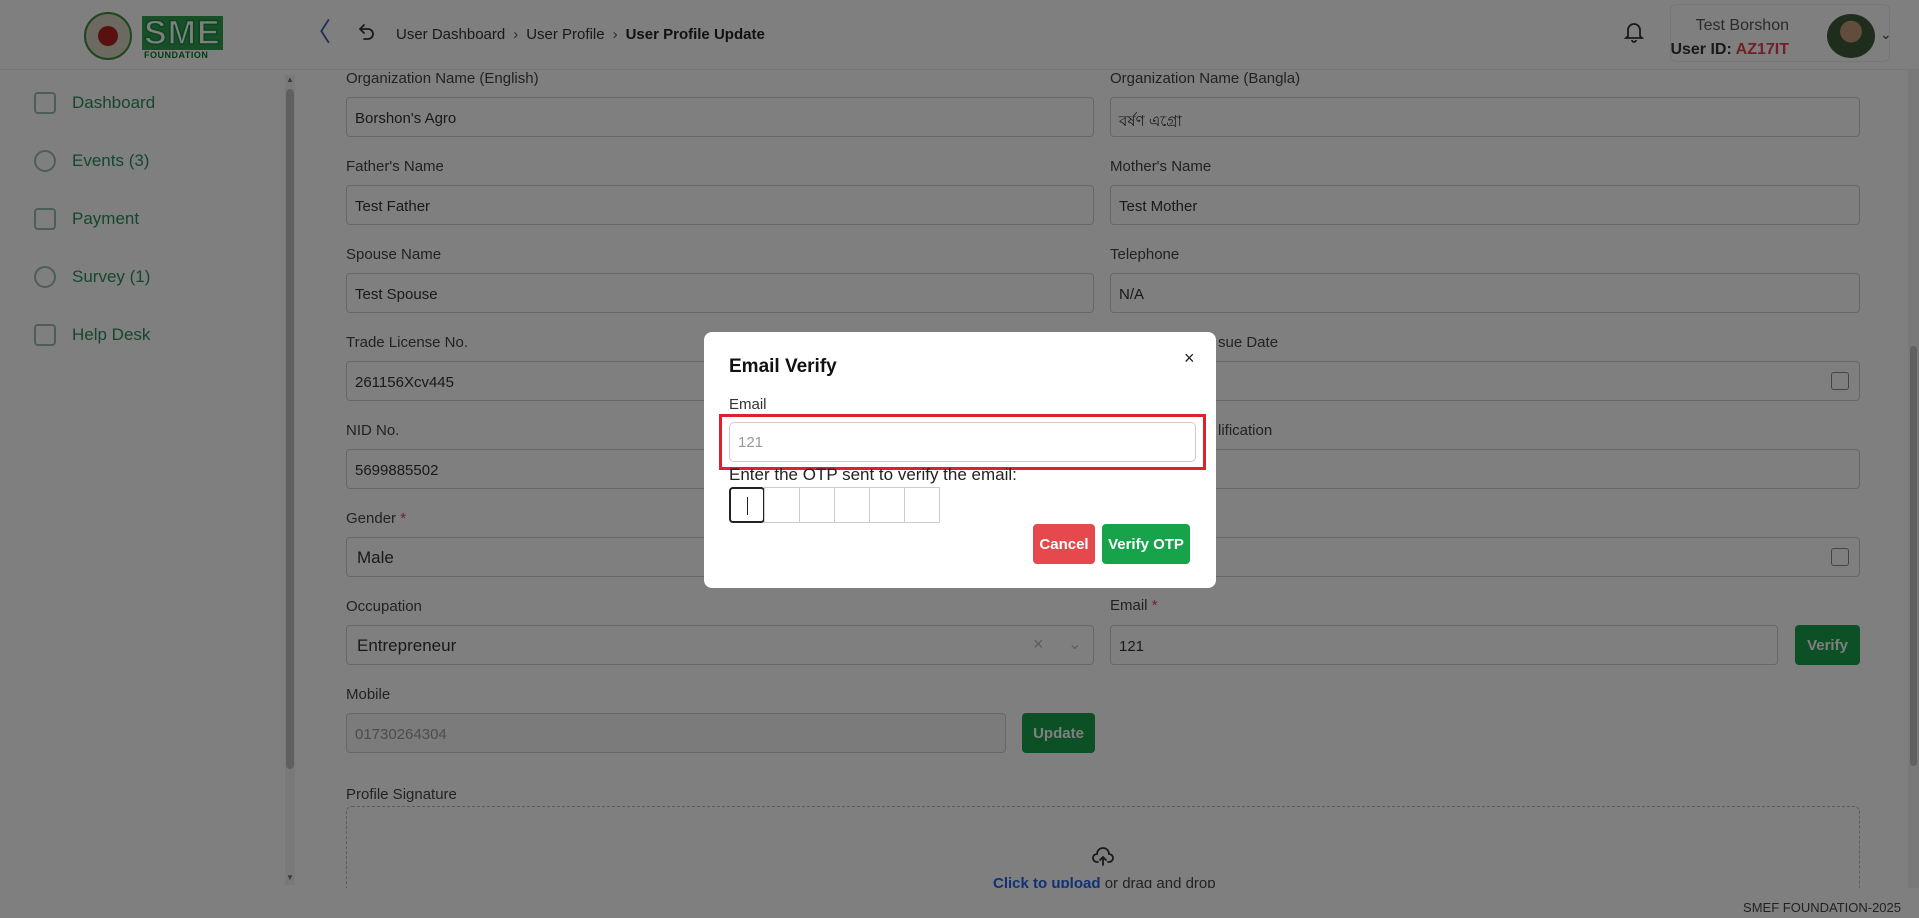 This screenshot has width=1919, height=918. I want to click on modal-email-label: Email, so click(748, 404).